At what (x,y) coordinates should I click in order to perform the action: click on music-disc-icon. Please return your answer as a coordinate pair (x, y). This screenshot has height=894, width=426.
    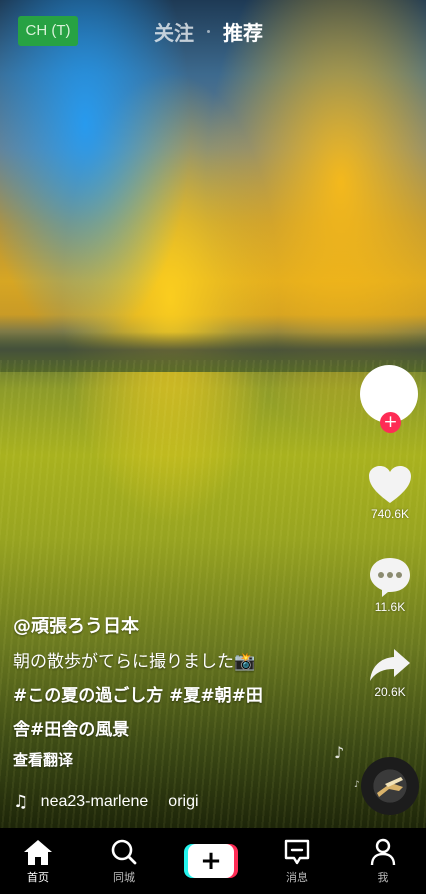
    Looking at the image, I should click on (390, 787).